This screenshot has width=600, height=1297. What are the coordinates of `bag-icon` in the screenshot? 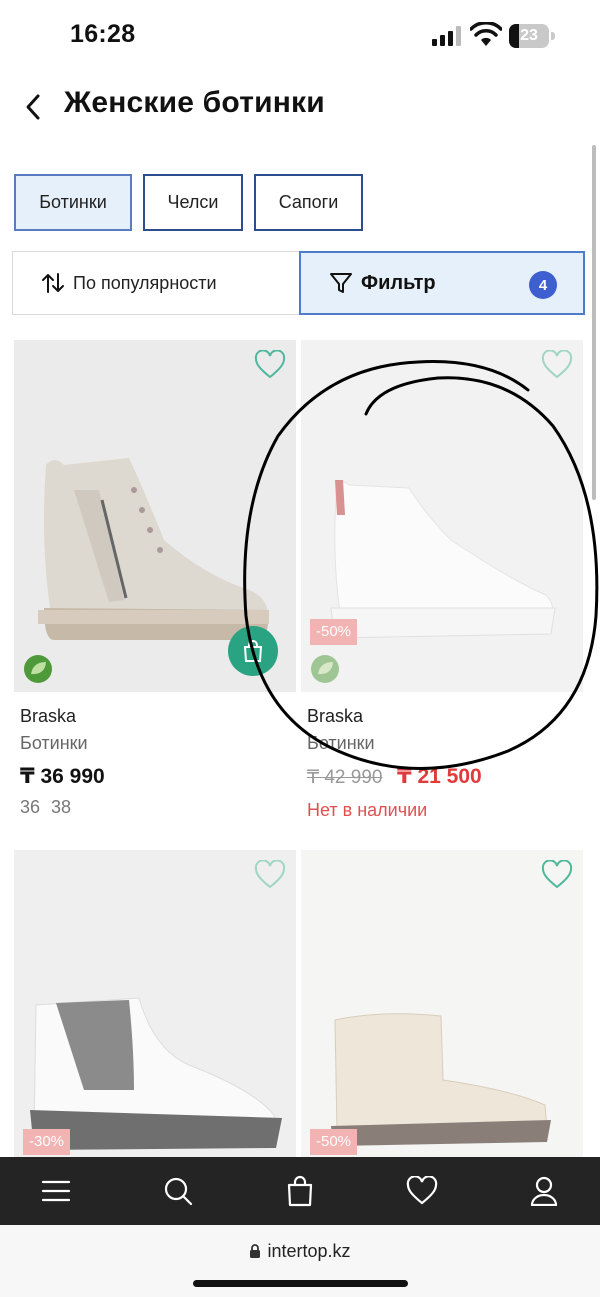 It's located at (300, 1191).